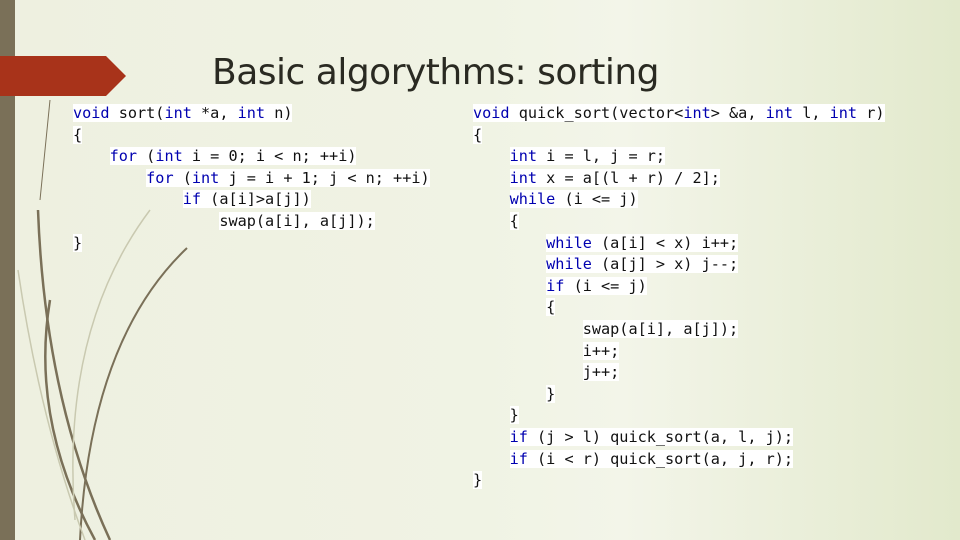  Describe the element at coordinates (642, 264) in the screenshot. I see `code-line: while (a[j] > x) j--;` at that location.